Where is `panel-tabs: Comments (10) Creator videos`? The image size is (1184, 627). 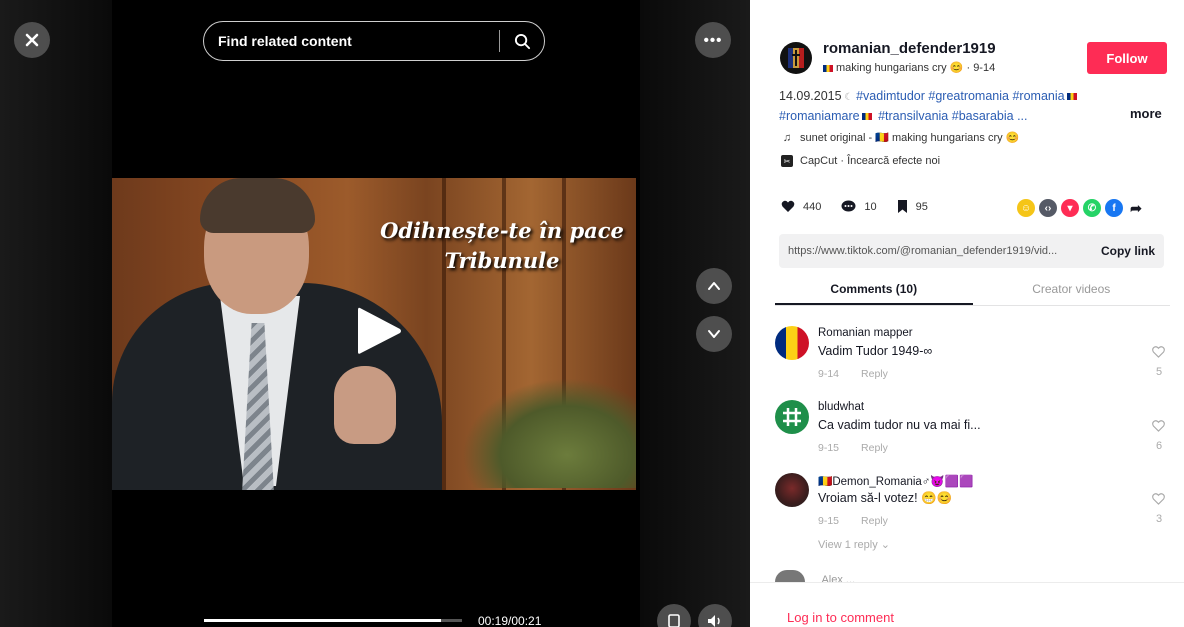
panel-tabs: Comments (10) Creator videos is located at coordinates (972, 291).